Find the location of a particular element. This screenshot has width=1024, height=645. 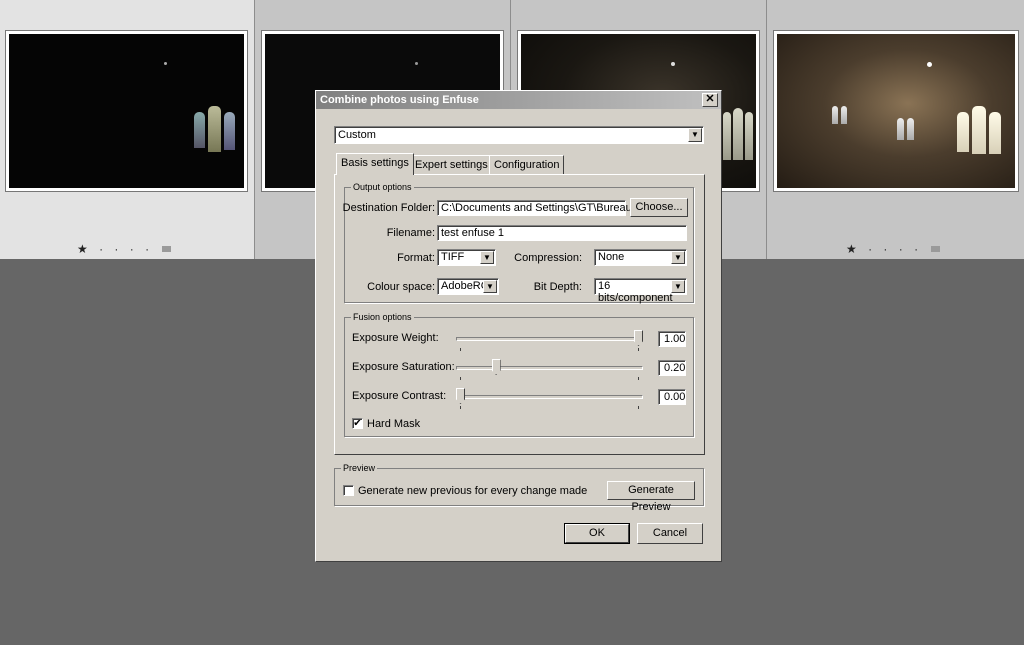

compression-label: Compression: is located at coordinates (548, 258).